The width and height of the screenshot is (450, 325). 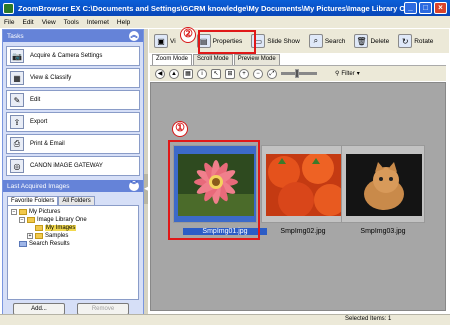 I want to click on slideshow-button: ▭ Slide Show, so click(x=275, y=41).